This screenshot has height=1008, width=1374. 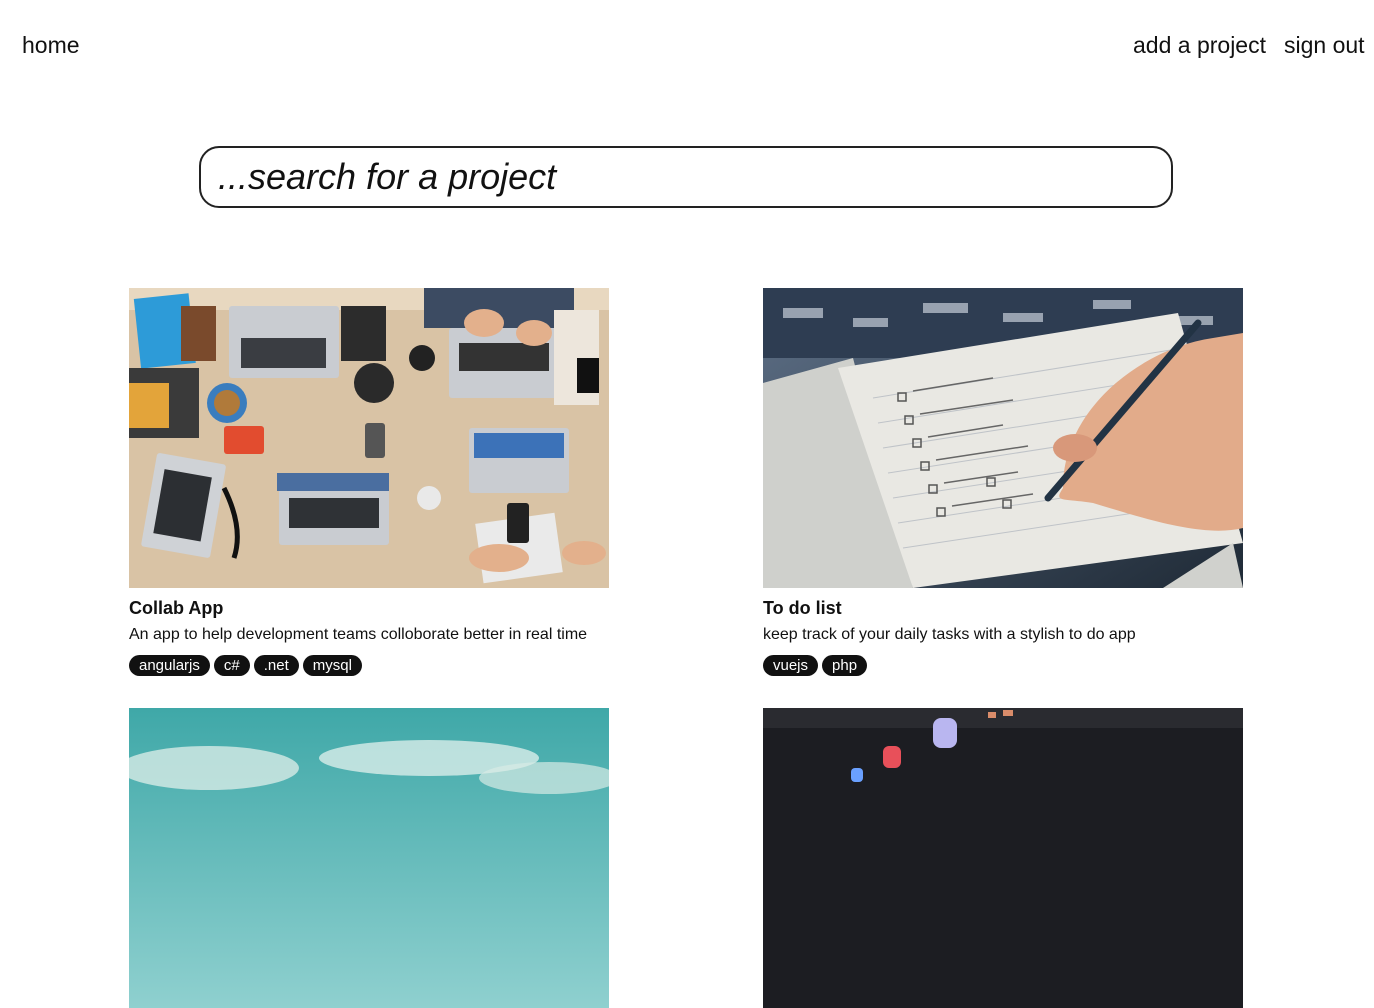 What do you see at coordinates (231, 665) in the screenshot?
I see `tag-badge: c#` at bounding box center [231, 665].